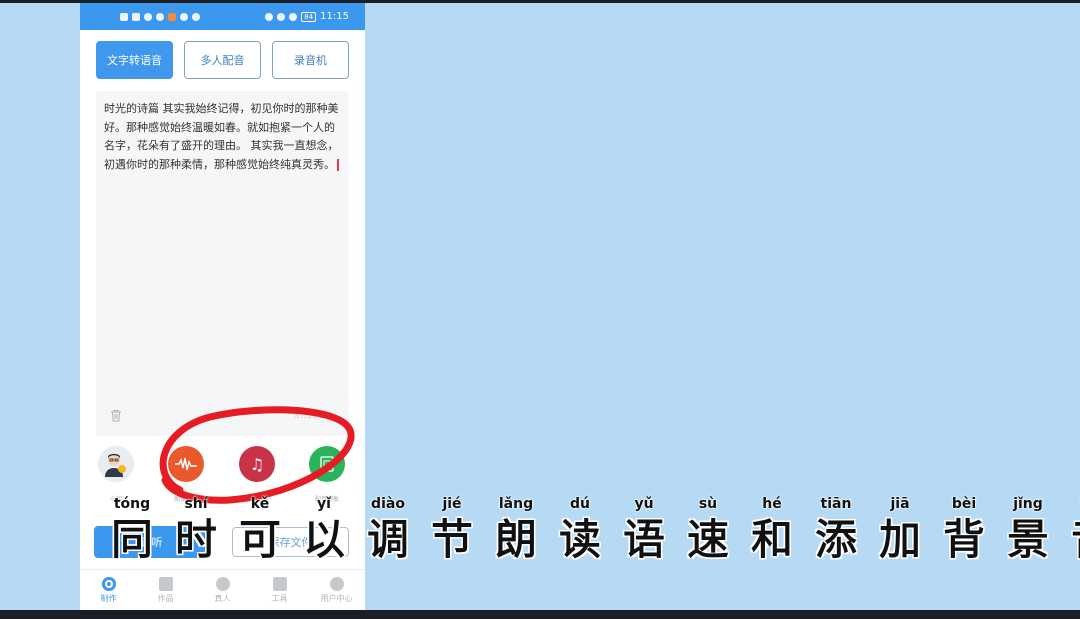 The image size is (1080, 619). What do you see at coordinates (148, 16) in the screenshot?
I see `app-notification-icon` at bounding box center [148, 16].